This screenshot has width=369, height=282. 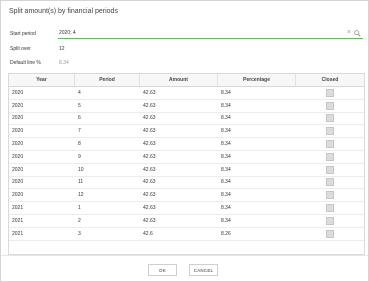 I want to click on default-line-label: Default line %, so click(x=25, y=63).